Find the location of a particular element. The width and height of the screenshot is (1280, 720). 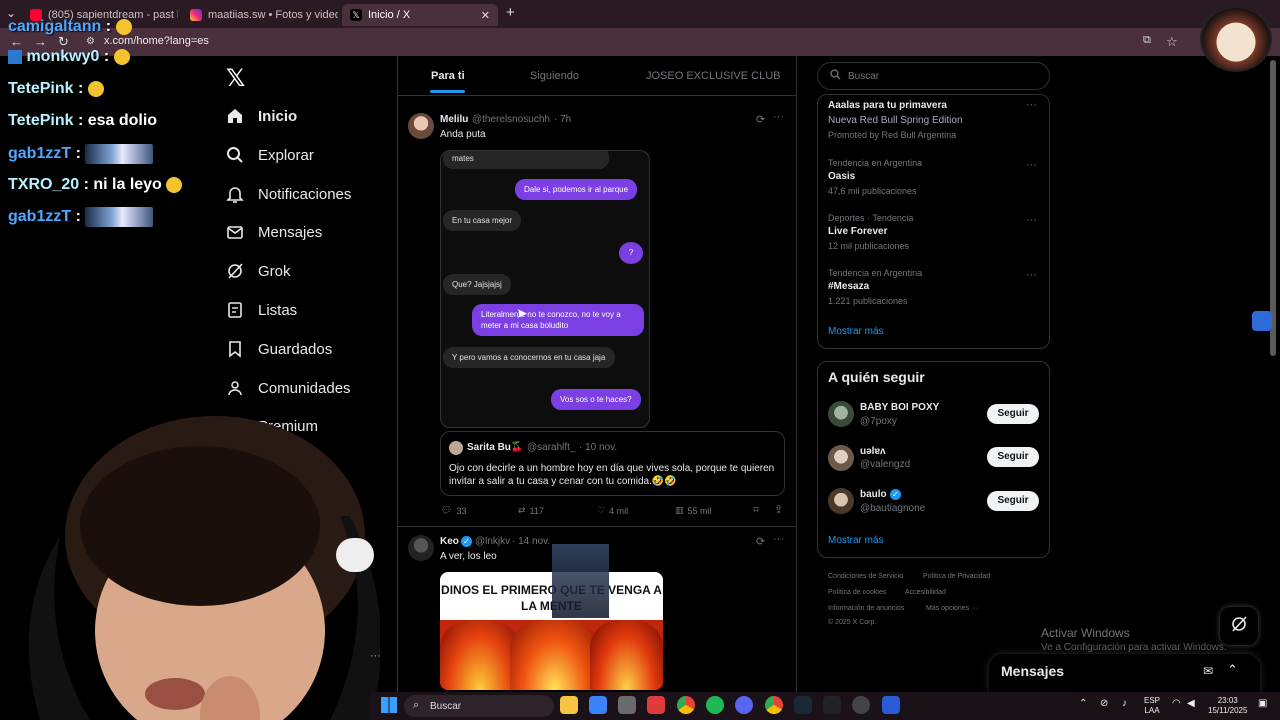

file-explorer-icon is located at coordinates (569, 705).